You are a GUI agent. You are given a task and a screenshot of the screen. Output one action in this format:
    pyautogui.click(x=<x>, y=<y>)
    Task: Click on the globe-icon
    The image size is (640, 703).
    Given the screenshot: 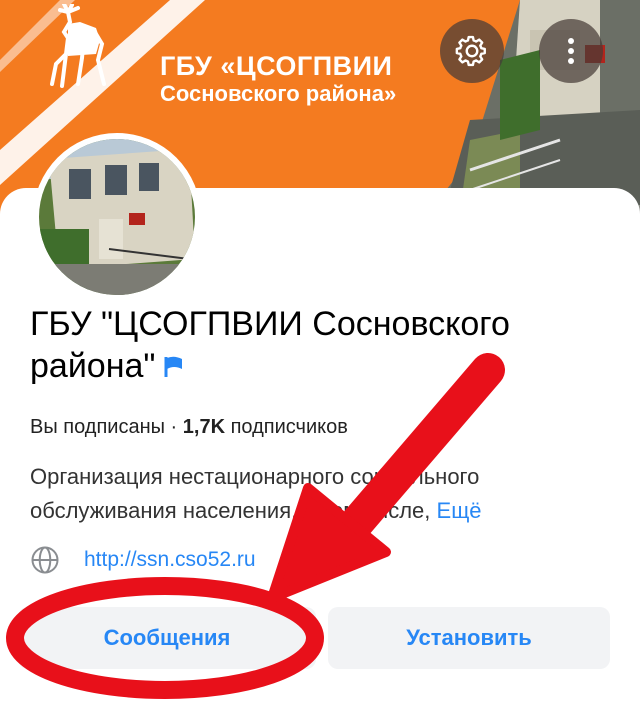 What is the action you would take?
    pyautogui.click(x=45, y=560)
    